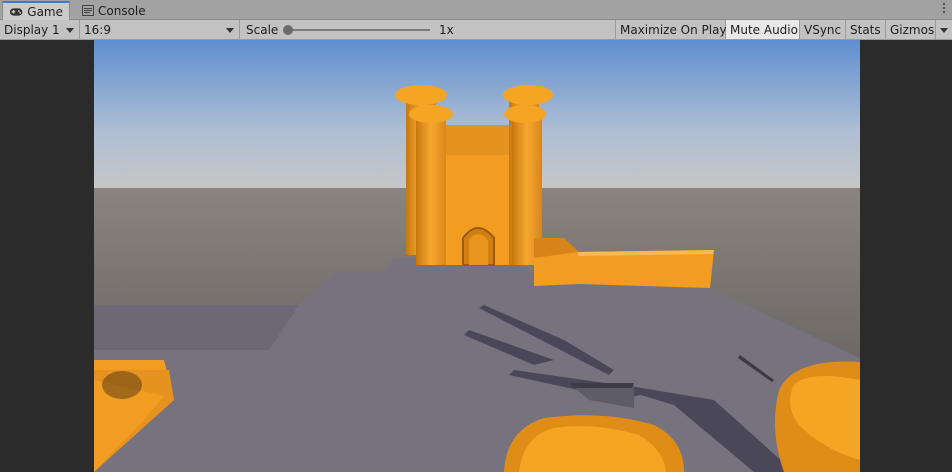 The height and width of the screenshot is (472, 952). What do you see at coordinates (160, 29) in the screenshot?
I see `aspect-dropdown: 16:9` at bounding box center [160, 29].